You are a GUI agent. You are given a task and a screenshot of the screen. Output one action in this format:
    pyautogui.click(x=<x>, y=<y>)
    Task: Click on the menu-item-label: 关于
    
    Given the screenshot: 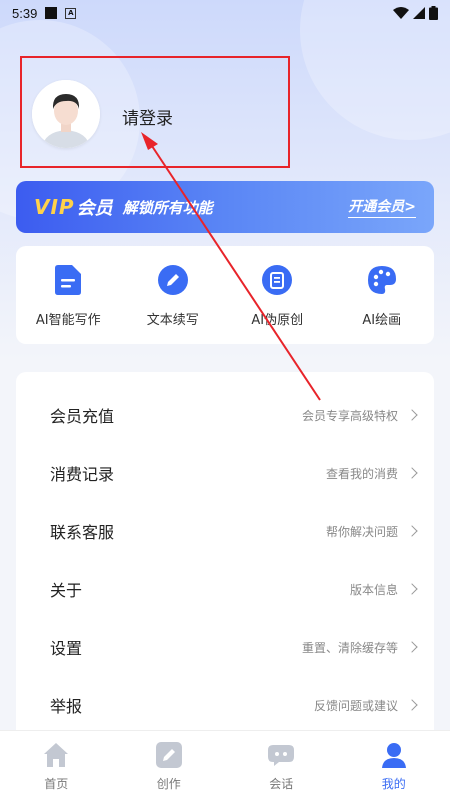 What is the action you would take?
    pyautogui.click(x=66, y=590)
    